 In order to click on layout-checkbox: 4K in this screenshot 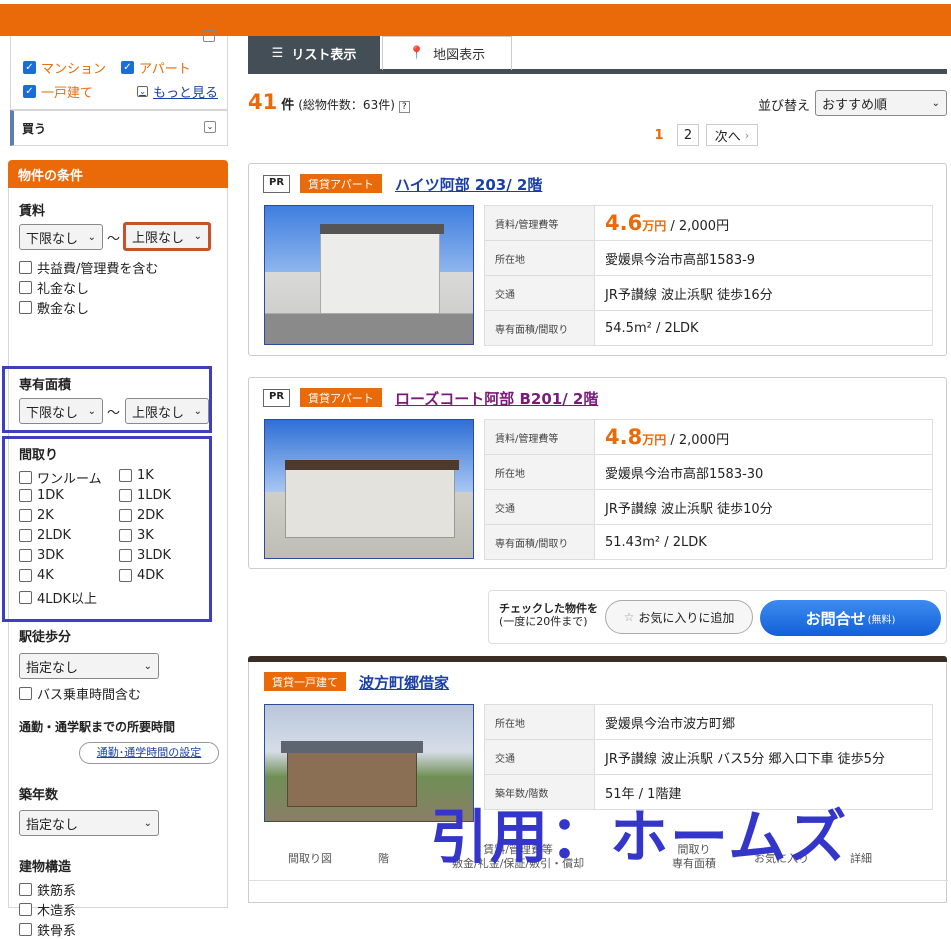, I will do `click(36, 575)`.